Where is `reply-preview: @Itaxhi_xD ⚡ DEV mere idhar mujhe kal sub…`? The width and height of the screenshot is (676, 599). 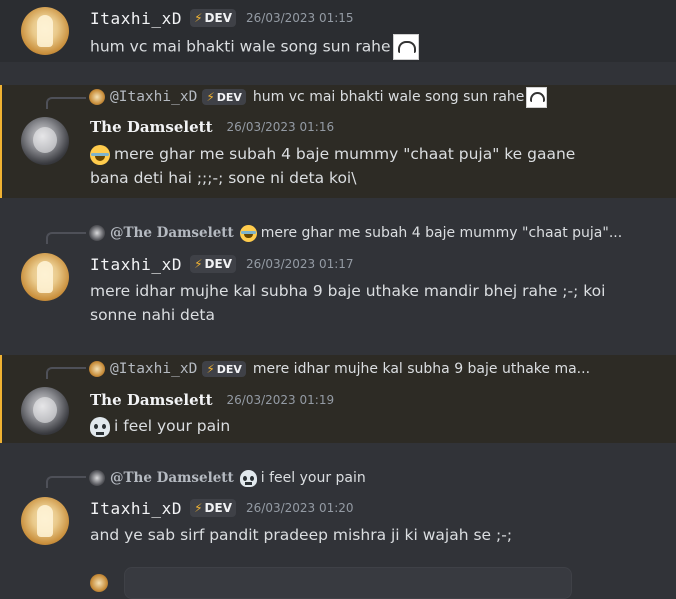
reply-preview: @Itaxhi_xD ⚡ DEV mere idhar mujhe kal sub… is located at coordinates (339, 369).